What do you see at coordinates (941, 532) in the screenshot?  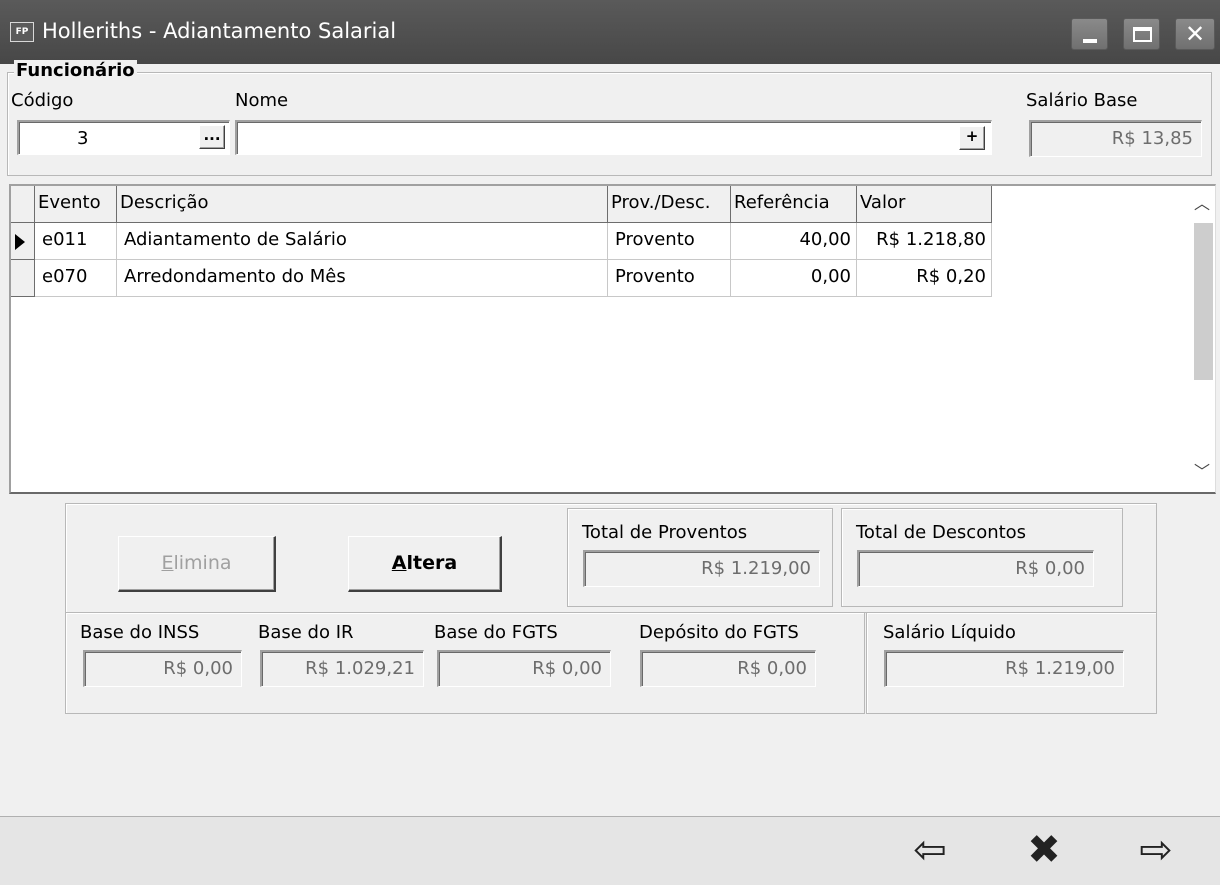 I see `total-descontos-label: Total de Descontos` at bounding box center [941, 532].